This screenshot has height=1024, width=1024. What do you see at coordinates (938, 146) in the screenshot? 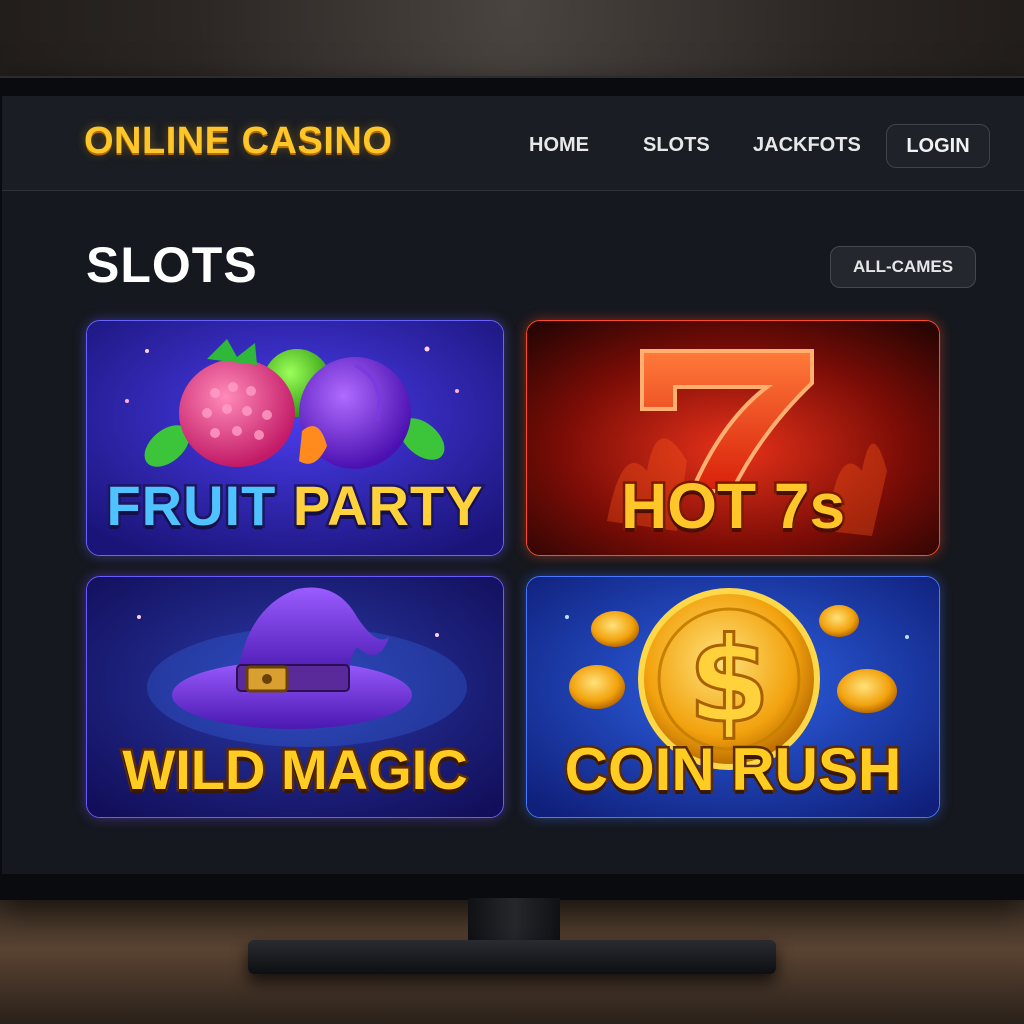
I see `login-button: LOGIN` at bounding box center [938, 146].